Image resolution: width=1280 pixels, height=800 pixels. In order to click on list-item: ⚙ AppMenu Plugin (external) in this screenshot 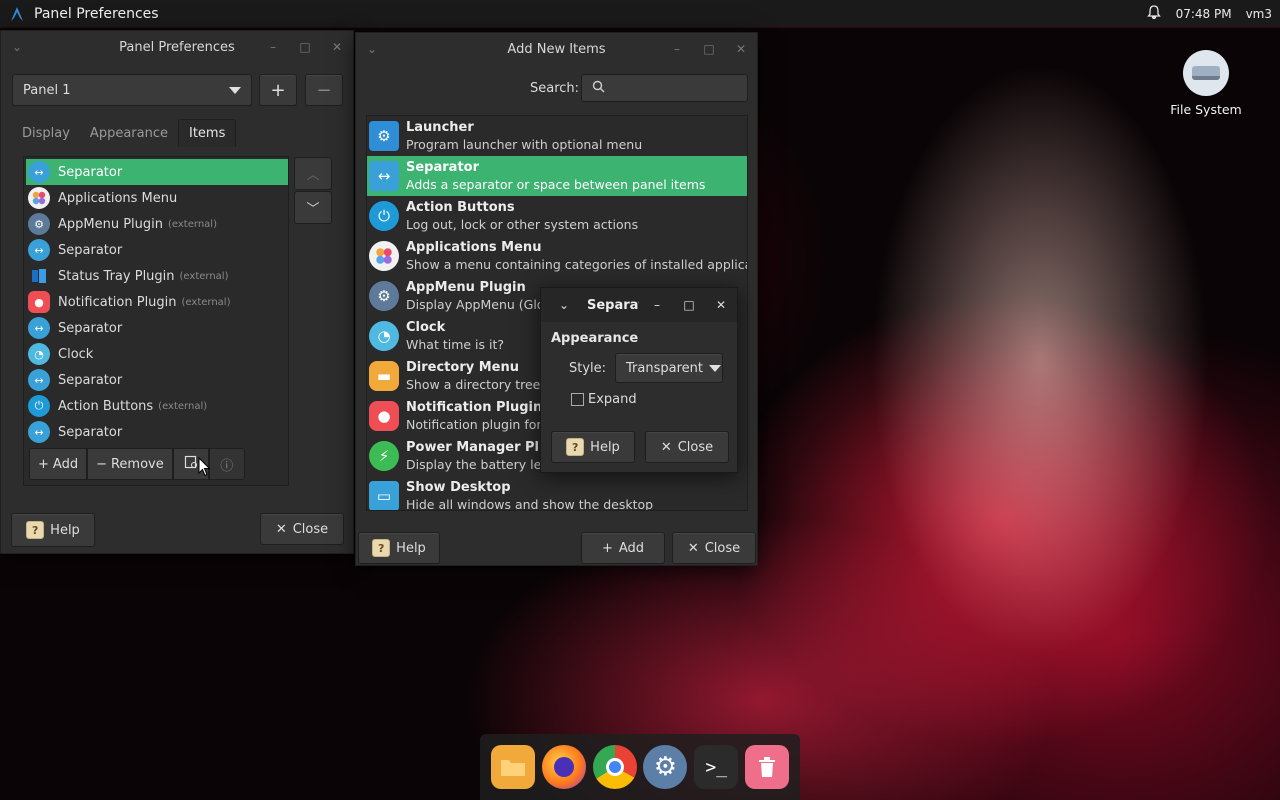, I will do `click(157, 224)`.